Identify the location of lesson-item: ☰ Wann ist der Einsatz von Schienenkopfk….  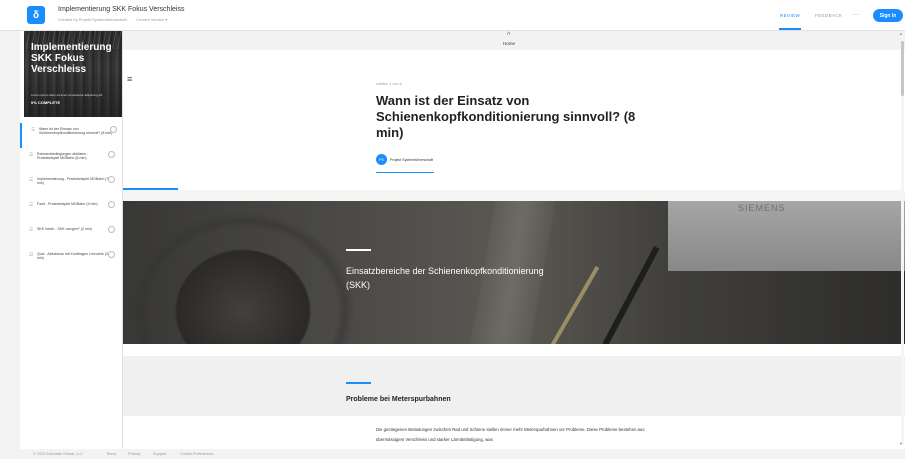
(71, 135).